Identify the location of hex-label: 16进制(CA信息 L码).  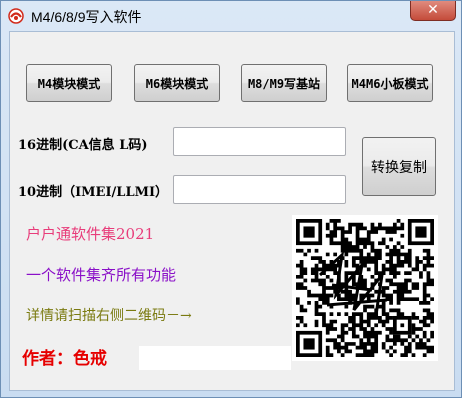
(83, 145).